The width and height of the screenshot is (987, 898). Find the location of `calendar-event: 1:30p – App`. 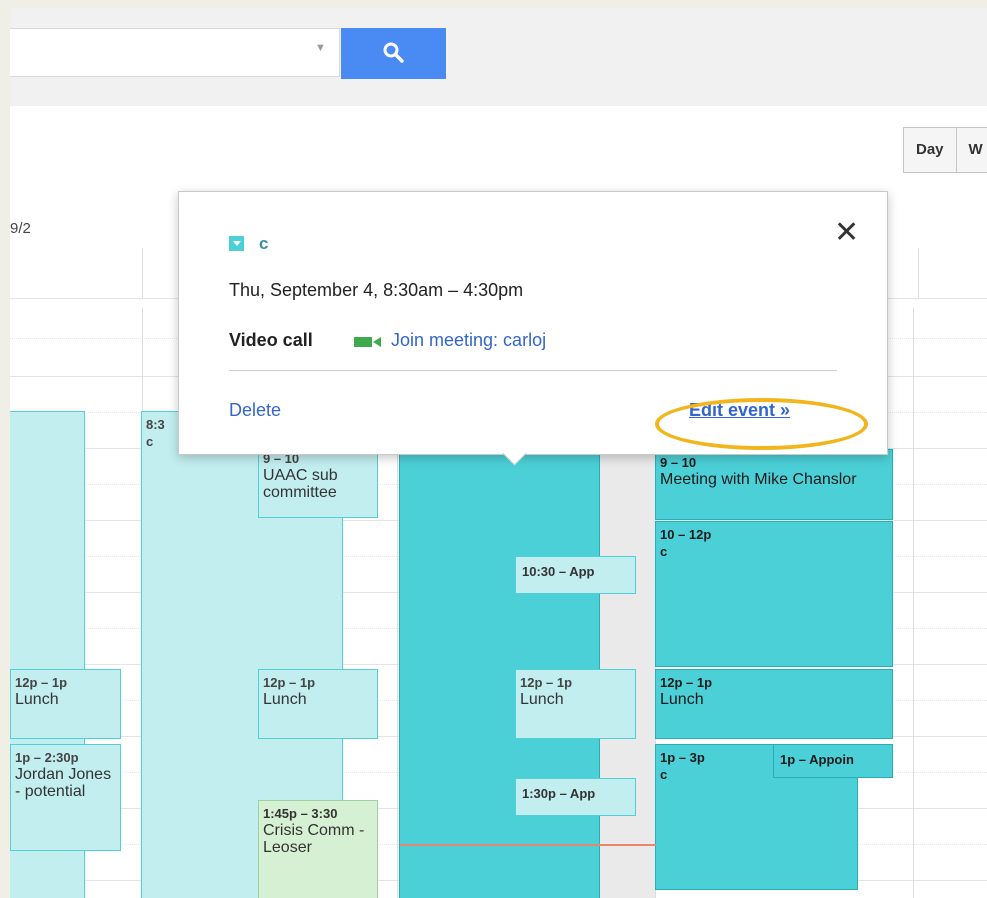

calendar-event: 1:30p – App is located at coordinates (575, 797).